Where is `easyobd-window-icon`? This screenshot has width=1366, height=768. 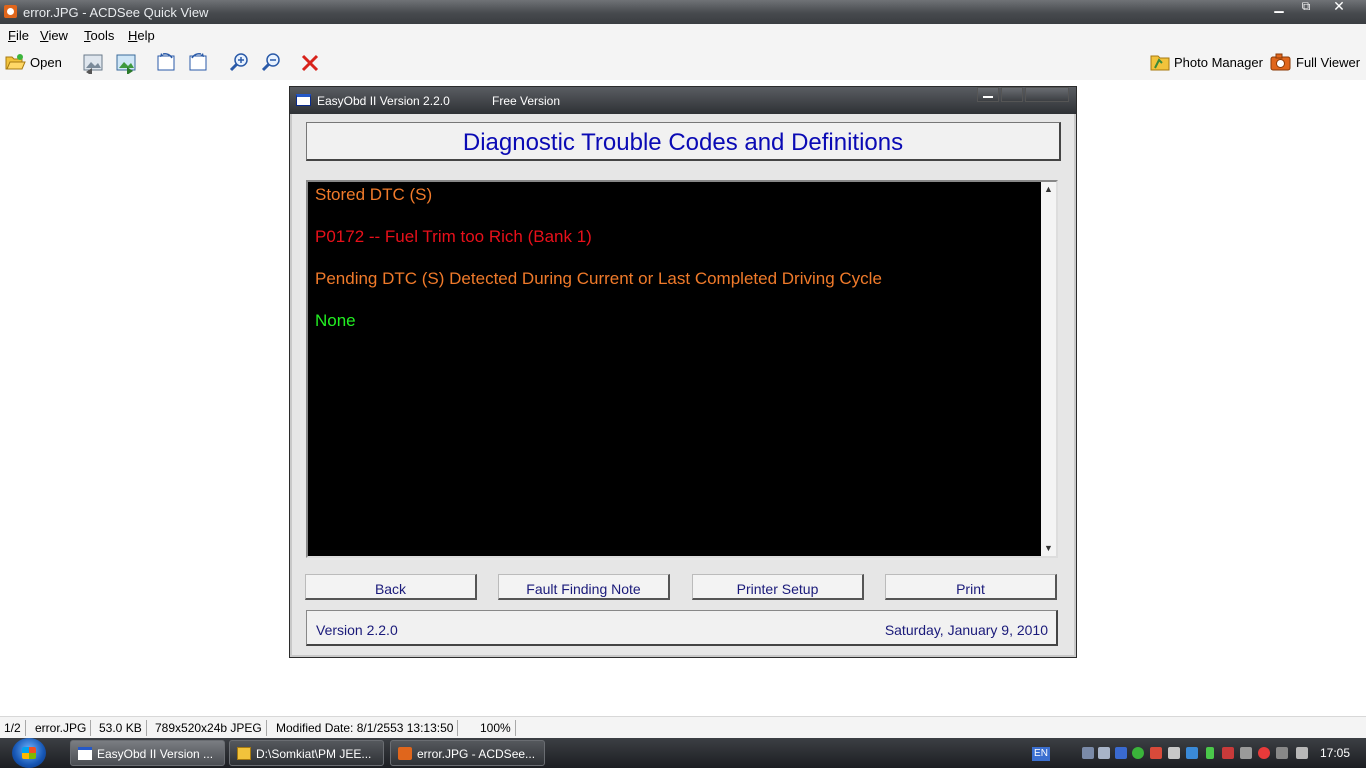 easyobd-window-icon is located at coordinates (303, 100).